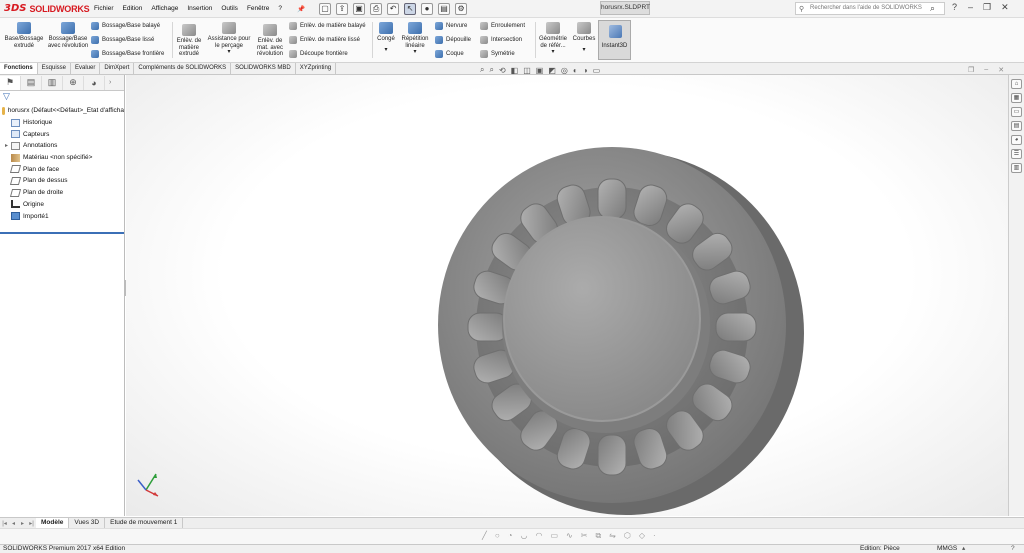 This screenshot has width=1024, height=553. What do you see at coordinates (1016, 98) in the screenshot?
I see `design-library-icon: ▦` at bounding box center [1016, 98].